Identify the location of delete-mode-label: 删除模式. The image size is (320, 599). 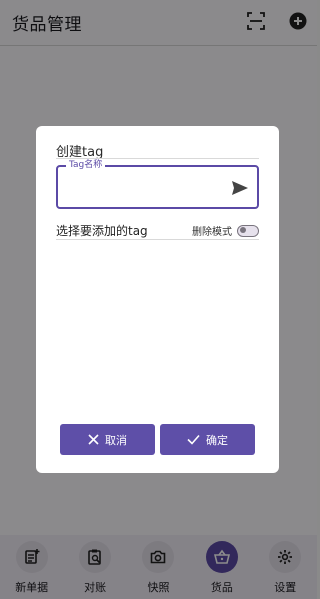
(212, 232).